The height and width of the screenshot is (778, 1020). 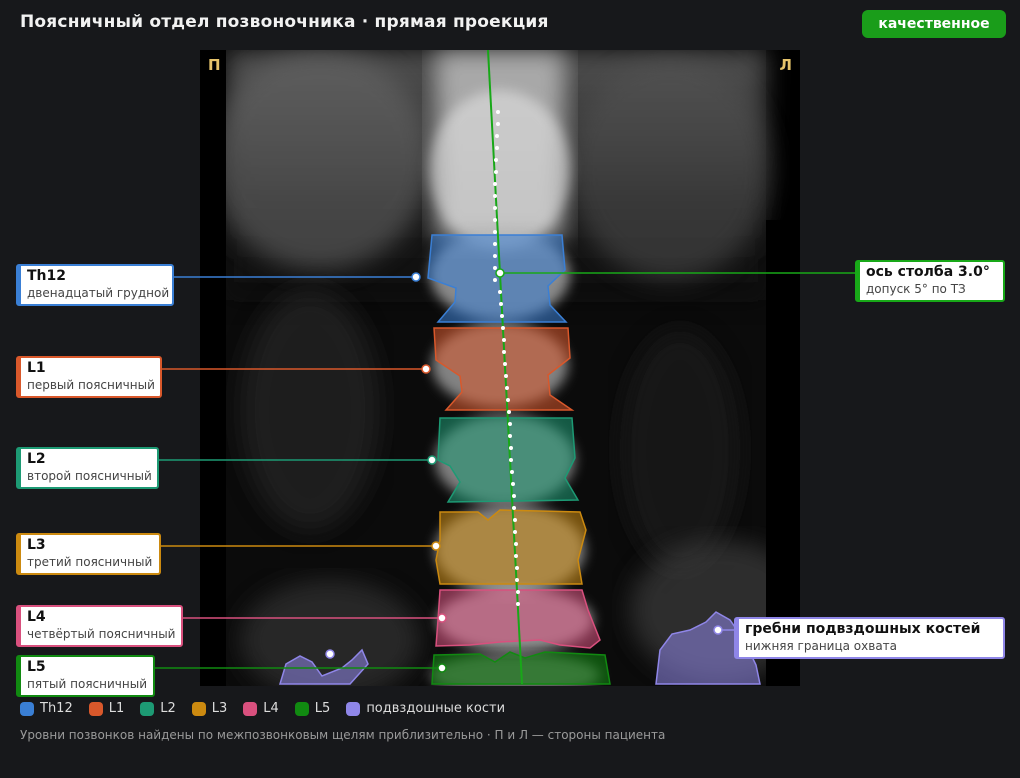 What do you see at coordinates (261, 708) in the screenshot?
I see `legend-item-l4: L4` at bounding box center [261, 708].